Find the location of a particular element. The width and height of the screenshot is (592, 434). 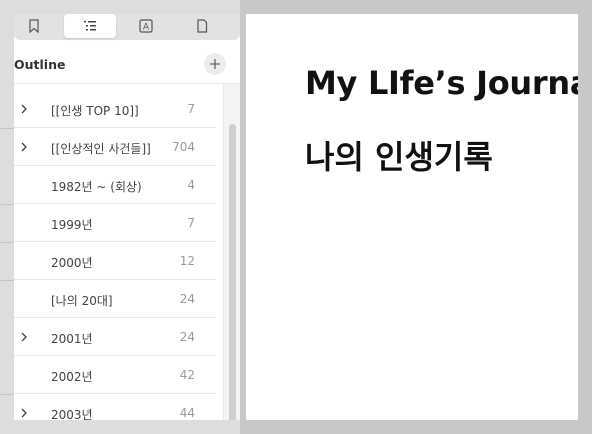

document-title-korean: 나의 인생기록 is located at coordinates (399, 157).